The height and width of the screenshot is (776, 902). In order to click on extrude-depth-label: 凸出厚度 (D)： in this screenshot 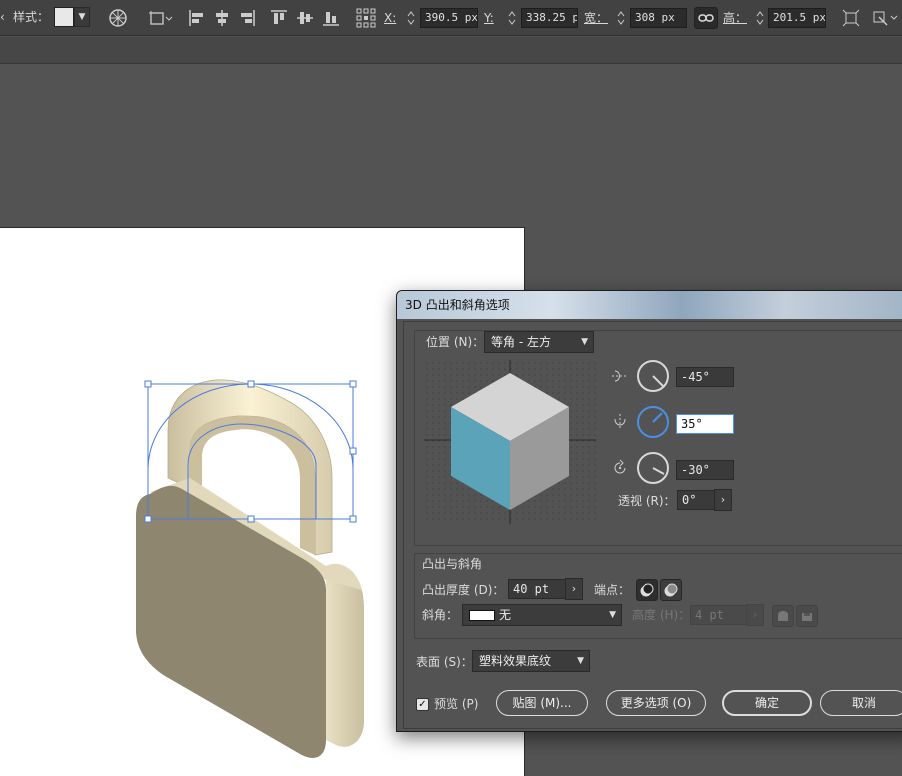, I will do `click(463, 590)`.